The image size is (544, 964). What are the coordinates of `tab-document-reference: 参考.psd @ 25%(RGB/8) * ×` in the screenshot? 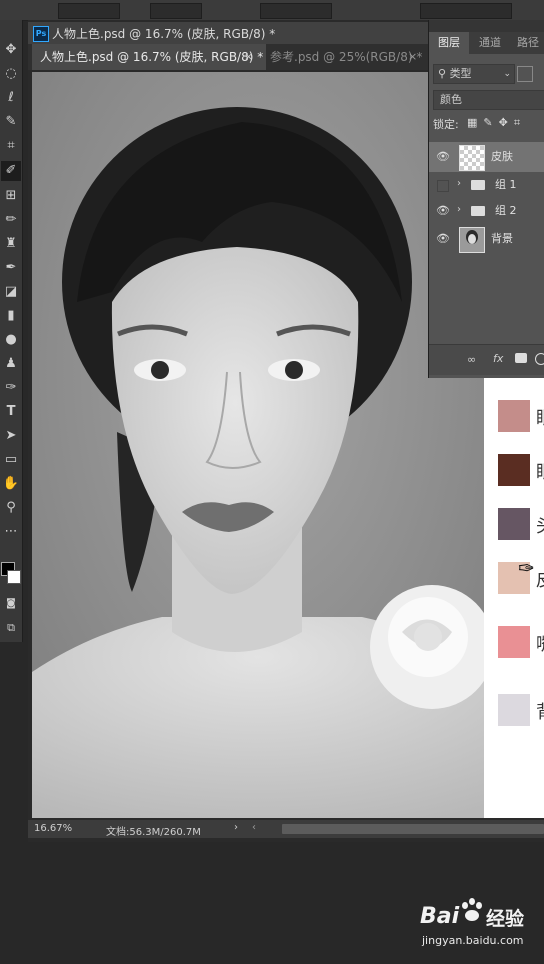 It's located at (350, 57).